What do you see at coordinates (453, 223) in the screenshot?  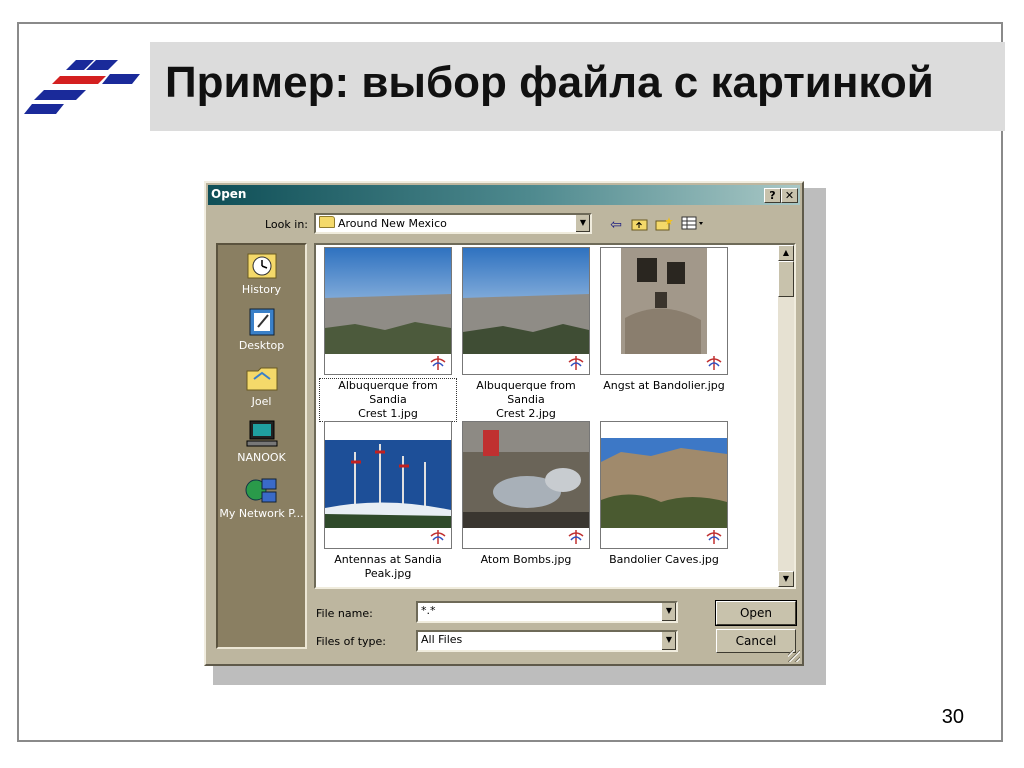 I see `look-in-dropdown: Around New Mexico ▼` at bounding box center [453, 223].